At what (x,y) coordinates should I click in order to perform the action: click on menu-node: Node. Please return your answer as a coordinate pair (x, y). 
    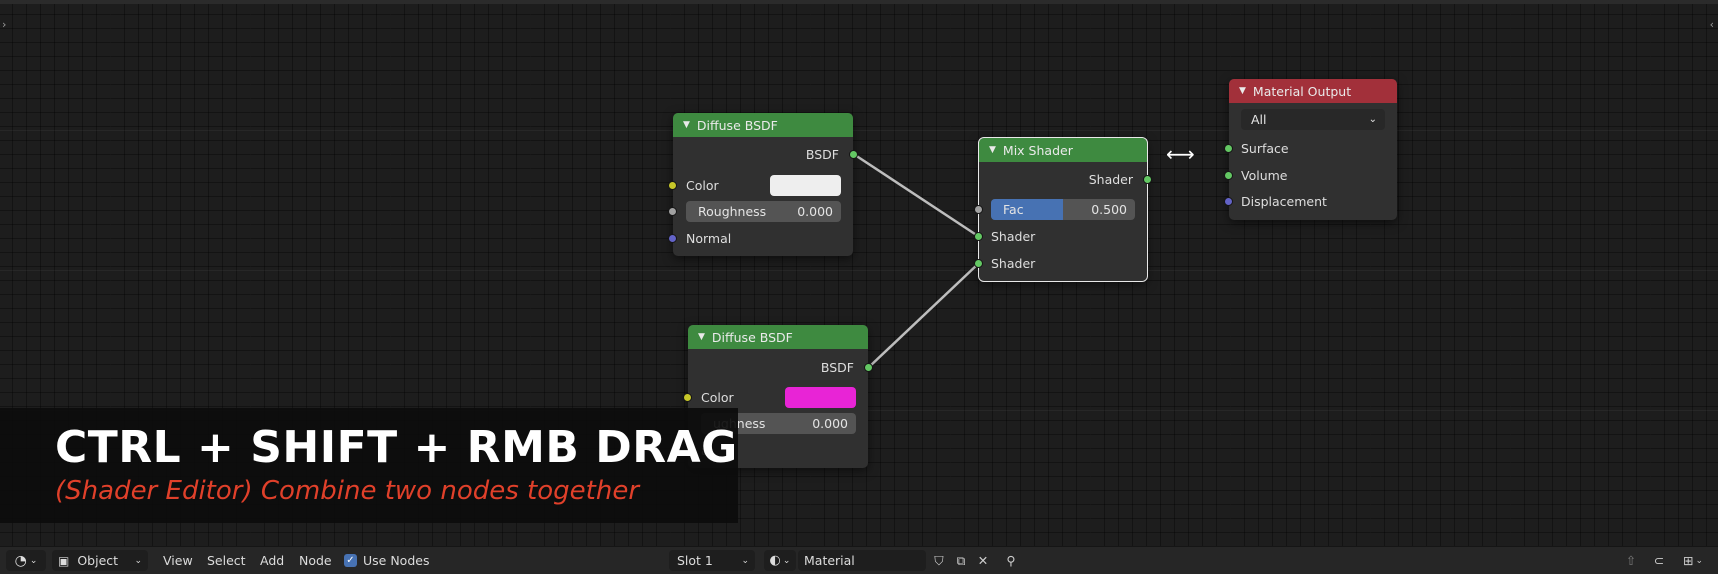
    Looking at the image, I should click on (315, 560).